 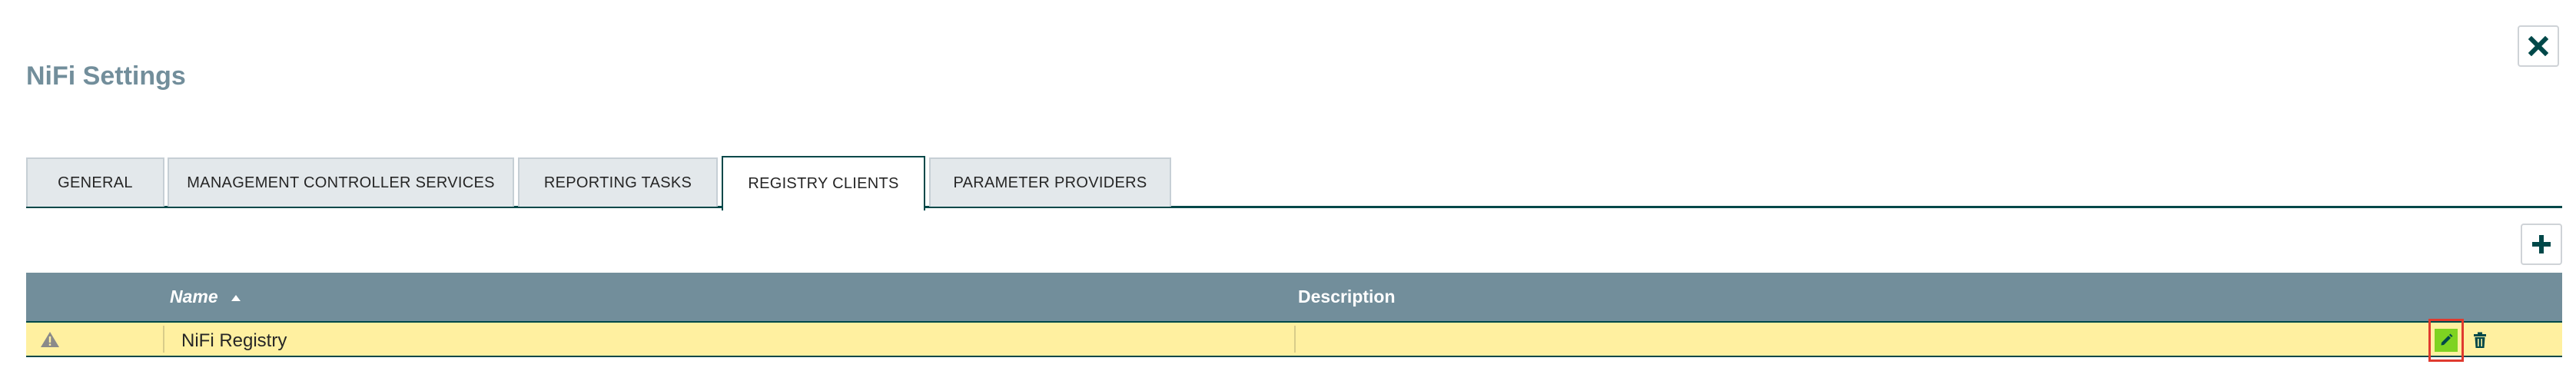 I want to click on delete-button, so click(x=2480, y=340).